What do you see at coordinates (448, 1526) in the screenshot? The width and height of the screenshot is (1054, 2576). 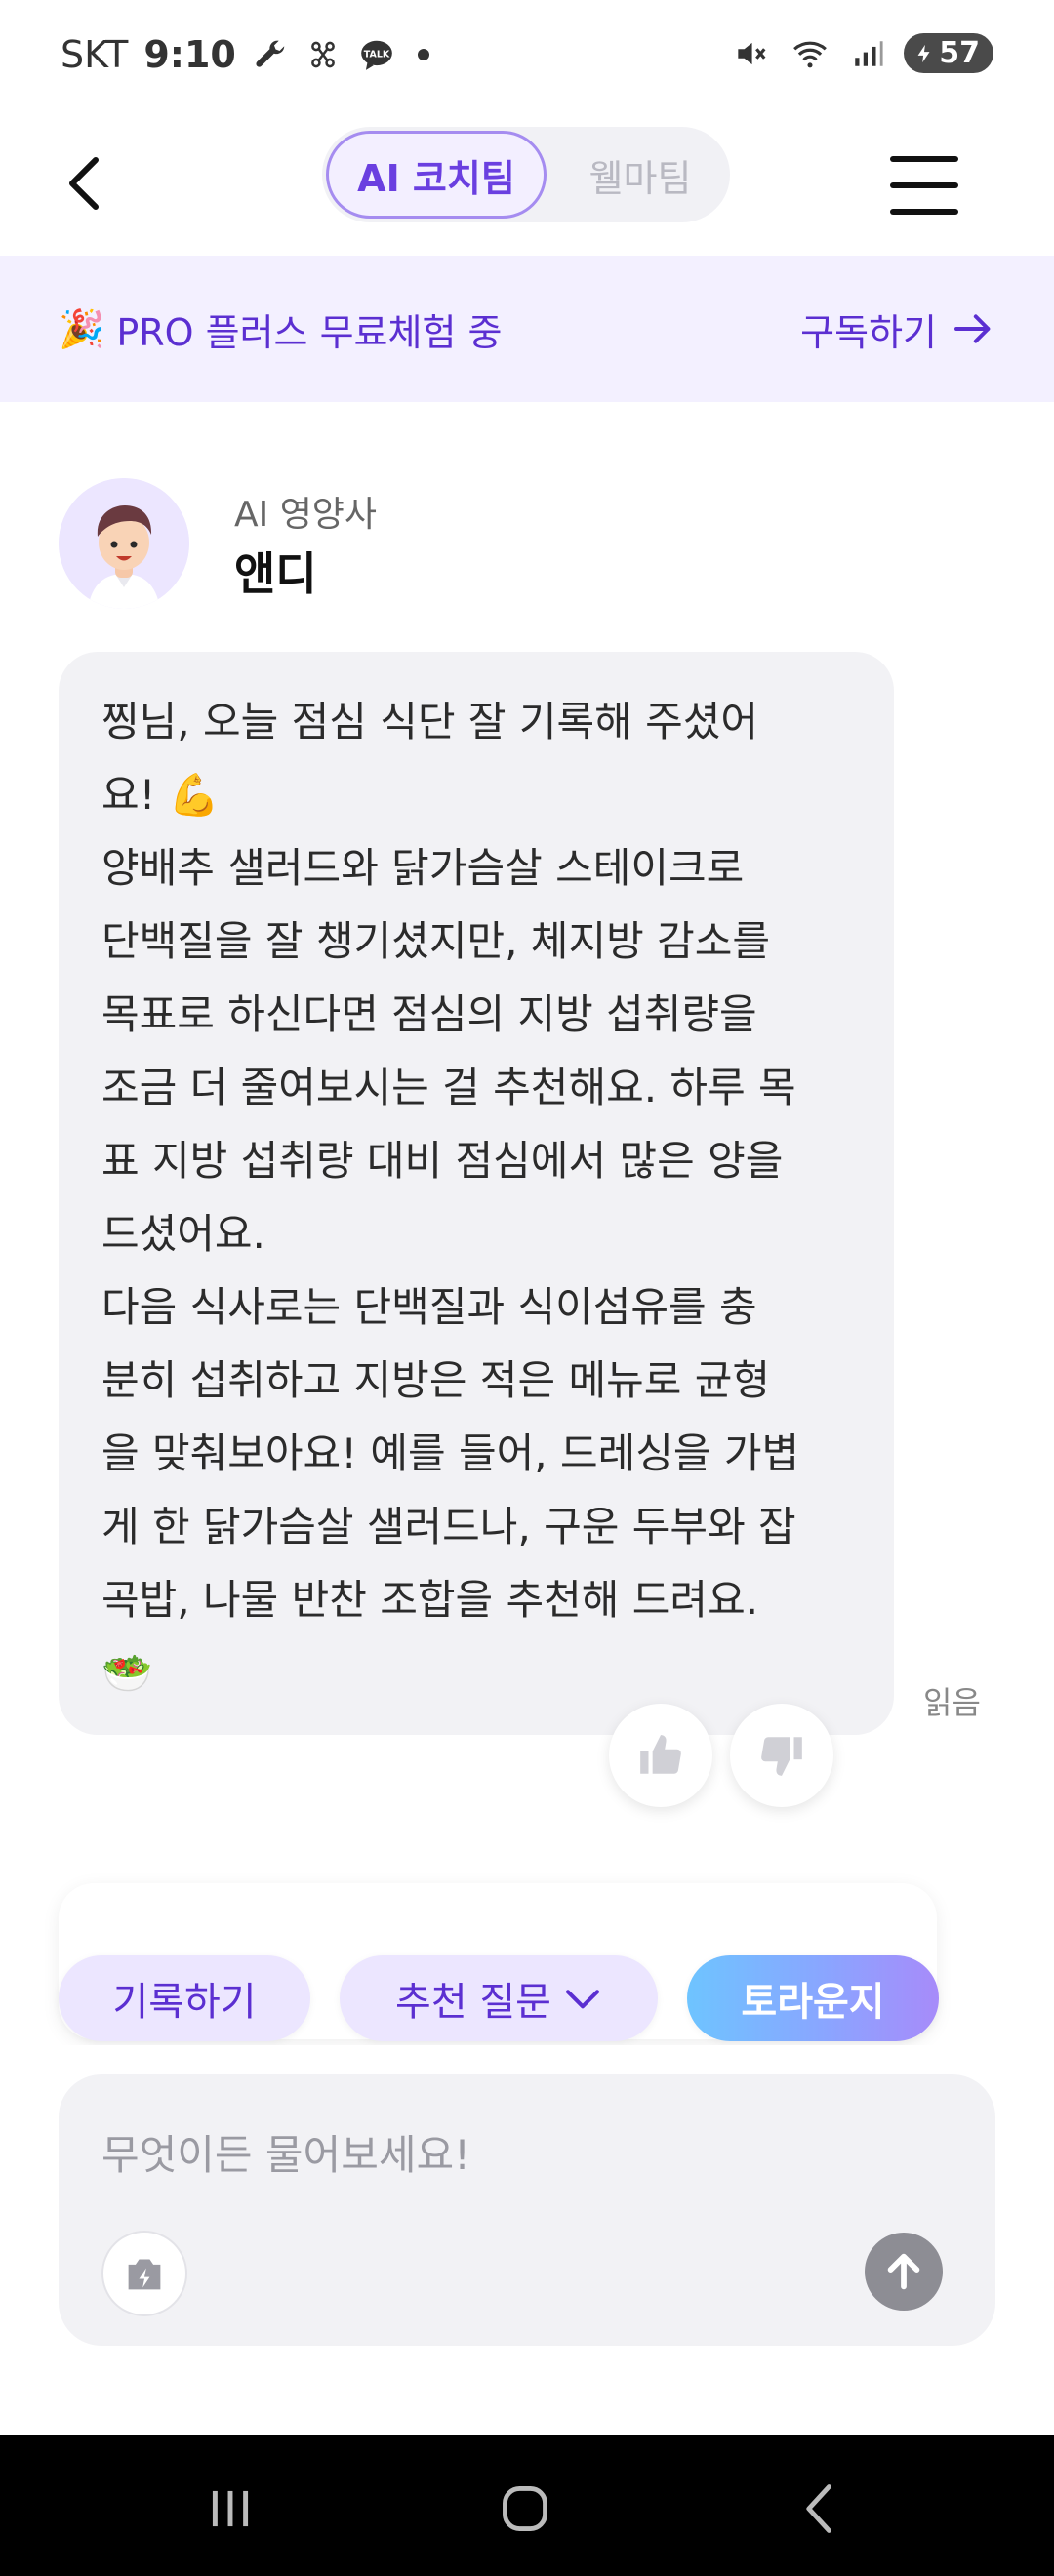 I see `message-line: 게 한 닭가슴살 샐러드나, 구운 두부와 잡` at bounding box center [448, 1526].